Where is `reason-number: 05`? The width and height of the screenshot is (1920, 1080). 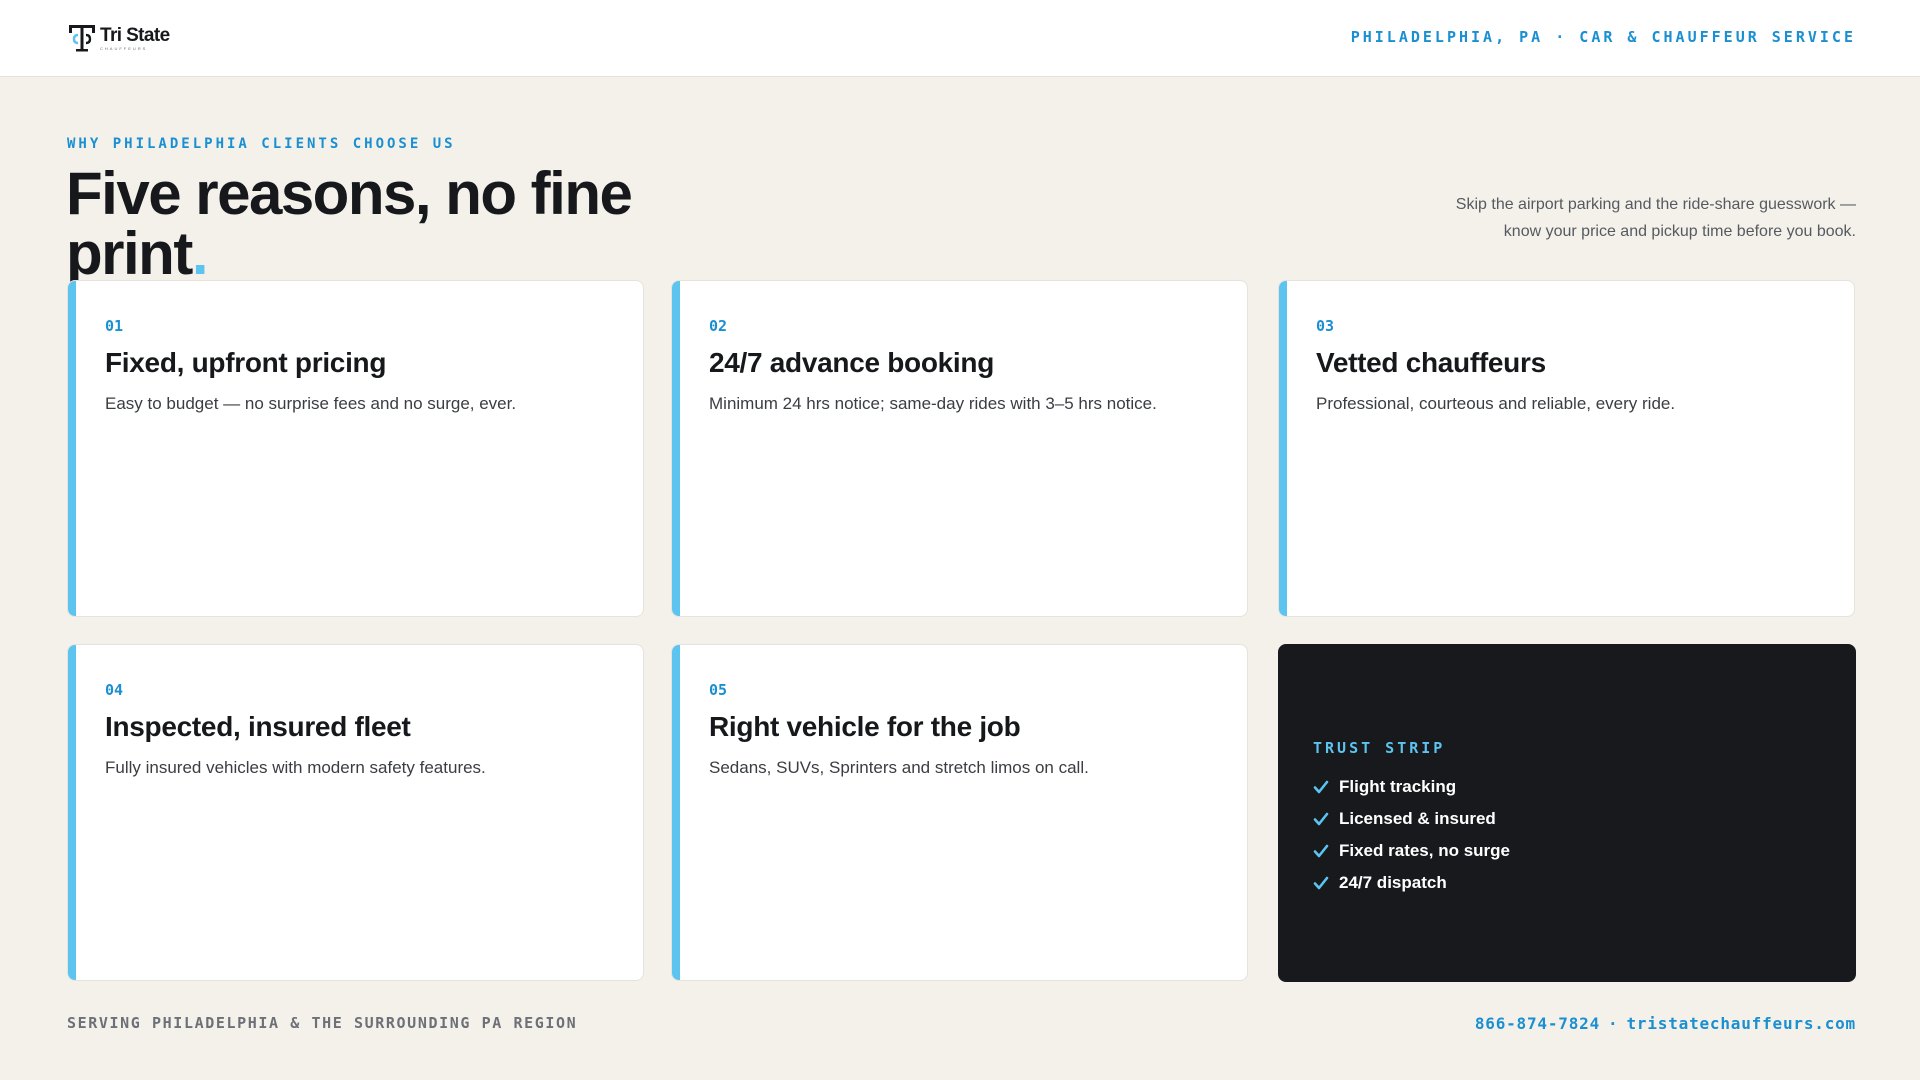 reason-number: 05 is located at coordinates (718, 690).